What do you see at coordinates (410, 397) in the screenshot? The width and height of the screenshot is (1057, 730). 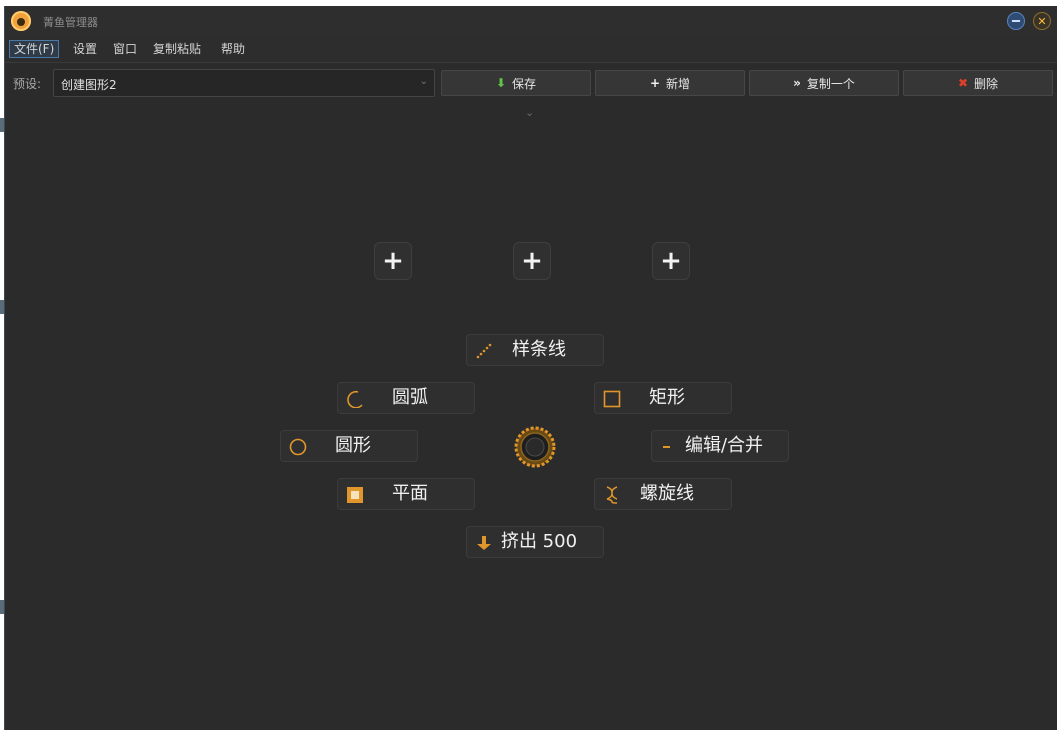 I see `arc-label: 圆弧` at bounding box center [410, 397].